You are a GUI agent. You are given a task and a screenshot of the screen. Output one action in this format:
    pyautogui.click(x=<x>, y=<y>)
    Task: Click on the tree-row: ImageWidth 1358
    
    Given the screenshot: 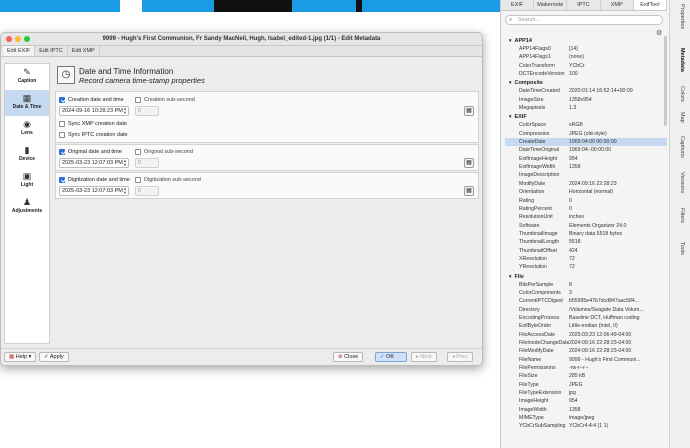 What is the action you would take?
    pyautogui.click(x=586, y=410)
    